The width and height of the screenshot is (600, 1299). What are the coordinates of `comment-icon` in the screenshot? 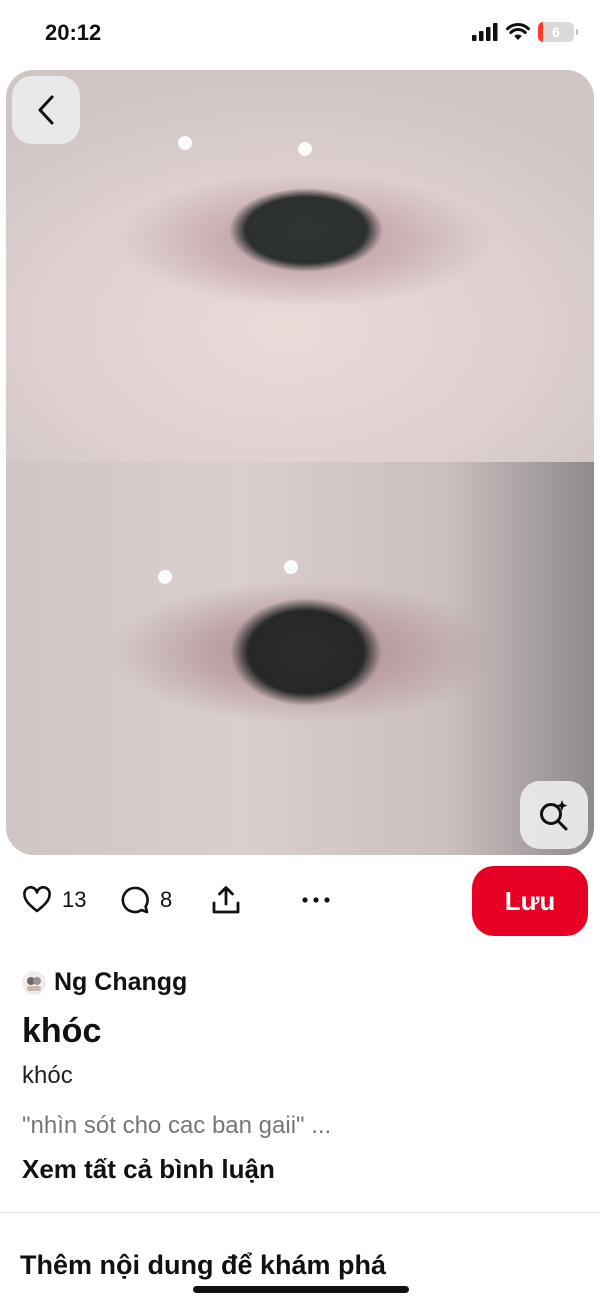 It's located at (135, 900).